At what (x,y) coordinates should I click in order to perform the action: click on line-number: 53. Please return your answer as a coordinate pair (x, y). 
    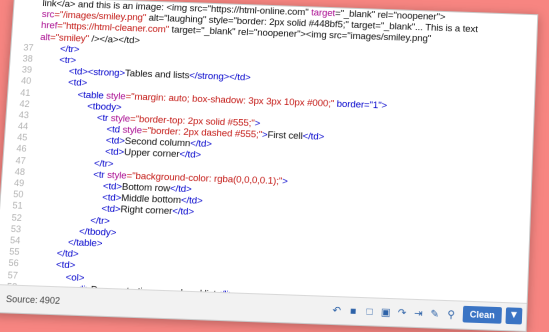
    Looking at the image, I should click on (16, 229).